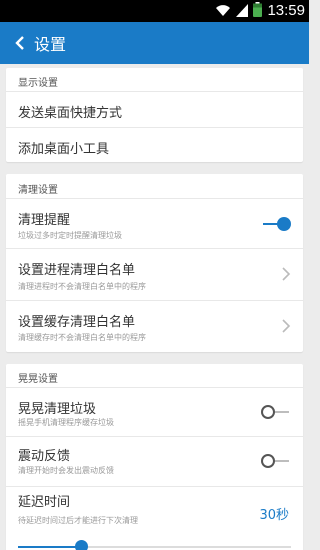 Image resolution: width=320 pixels, height=550 pixels. What do you see at coordinates (17, 43) in the screenshot?
I see `back-arrow-icon` at bounding box center [17, 43].